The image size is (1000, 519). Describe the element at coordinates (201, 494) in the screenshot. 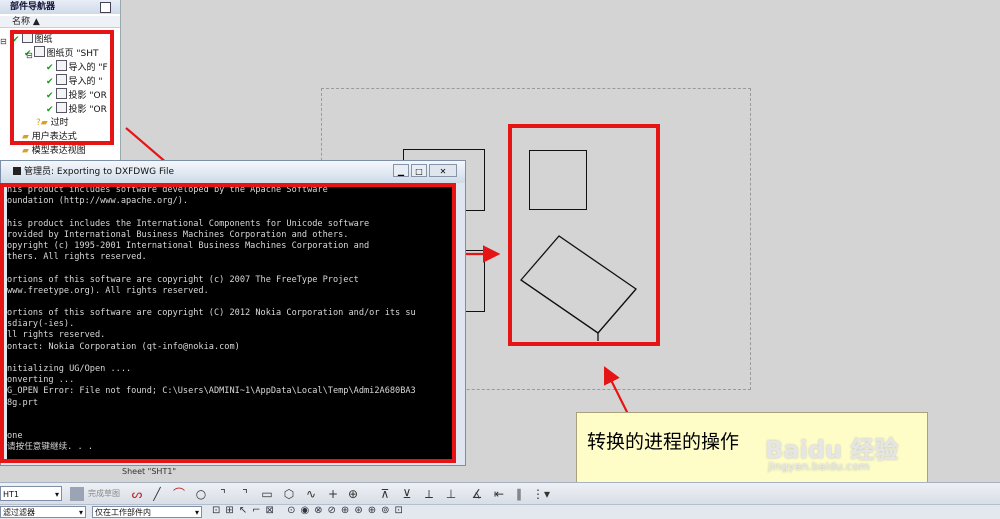

I see `circle-icon: ○` at that location.